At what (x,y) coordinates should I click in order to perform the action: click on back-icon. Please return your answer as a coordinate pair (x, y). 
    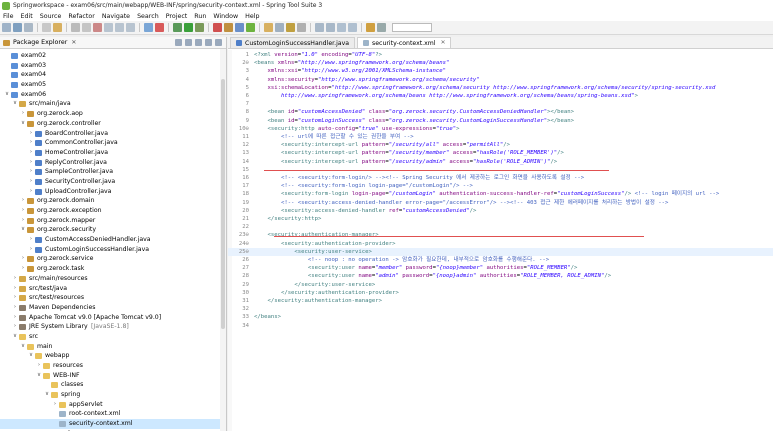
    Looking at the image, I should click on (341, 27).